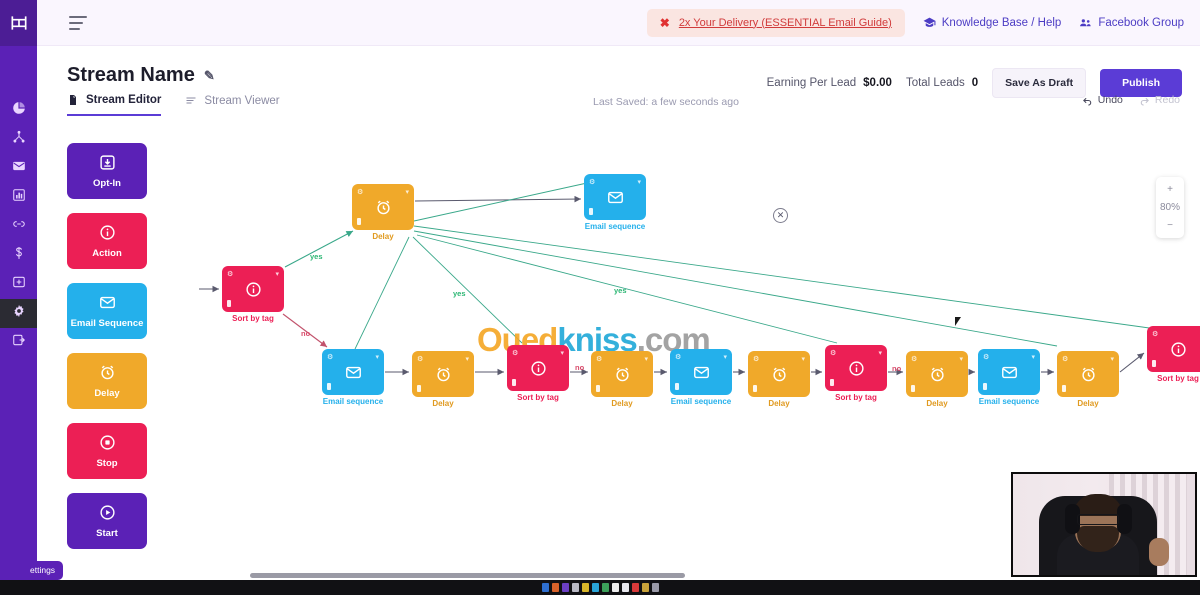 This screenshot has width=1200, height=595. I want to click on rail-item-logout, so click(18, 342).